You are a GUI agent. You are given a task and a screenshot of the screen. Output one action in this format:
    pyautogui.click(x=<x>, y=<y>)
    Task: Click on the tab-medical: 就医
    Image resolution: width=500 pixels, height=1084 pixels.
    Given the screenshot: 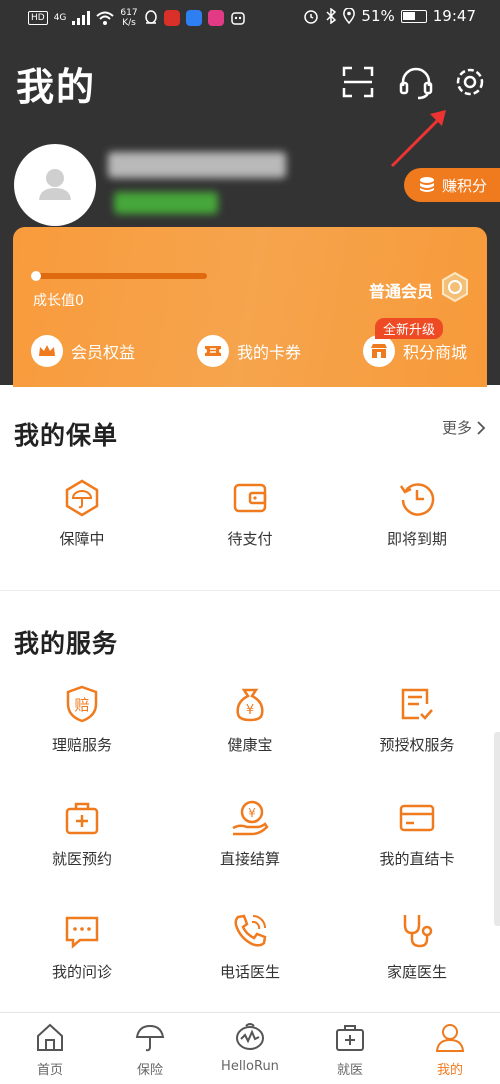 What is the action you would take?
    pyautogui.click(x=350, y=1049)
    